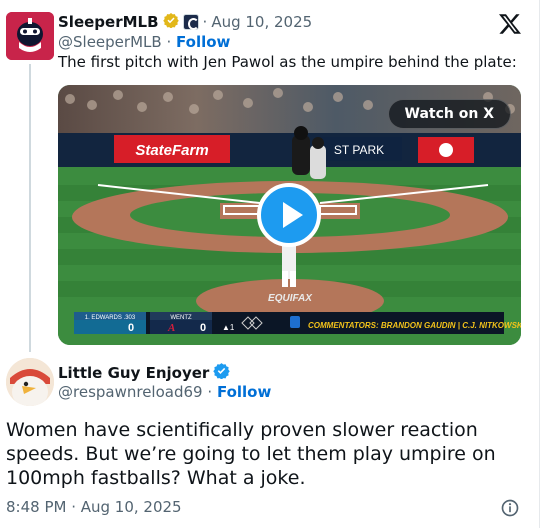  What do you see at coordinates (222, 372) in the screenshot?
I see `blue-verified-icon` at bounding box center [222, 372].